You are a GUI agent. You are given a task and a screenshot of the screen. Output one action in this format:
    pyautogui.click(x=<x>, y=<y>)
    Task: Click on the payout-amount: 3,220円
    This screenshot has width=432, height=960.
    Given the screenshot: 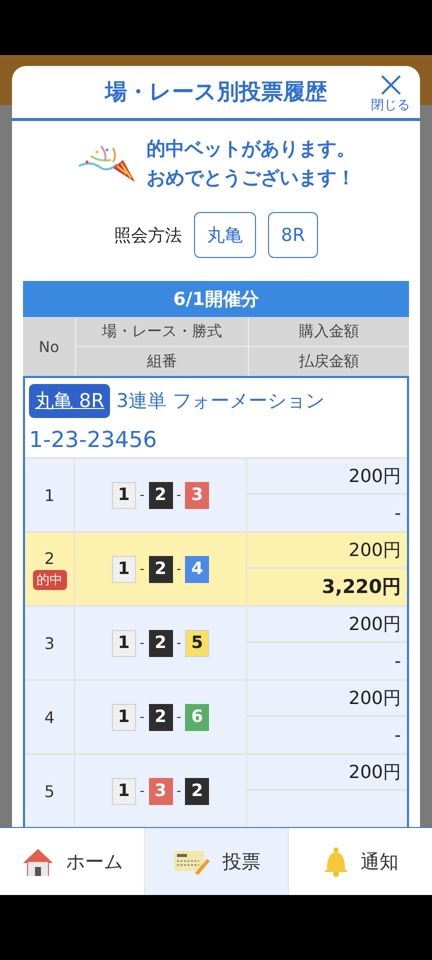 What is the action you would take?
    pyautogui.click(x=361, y=587)
    